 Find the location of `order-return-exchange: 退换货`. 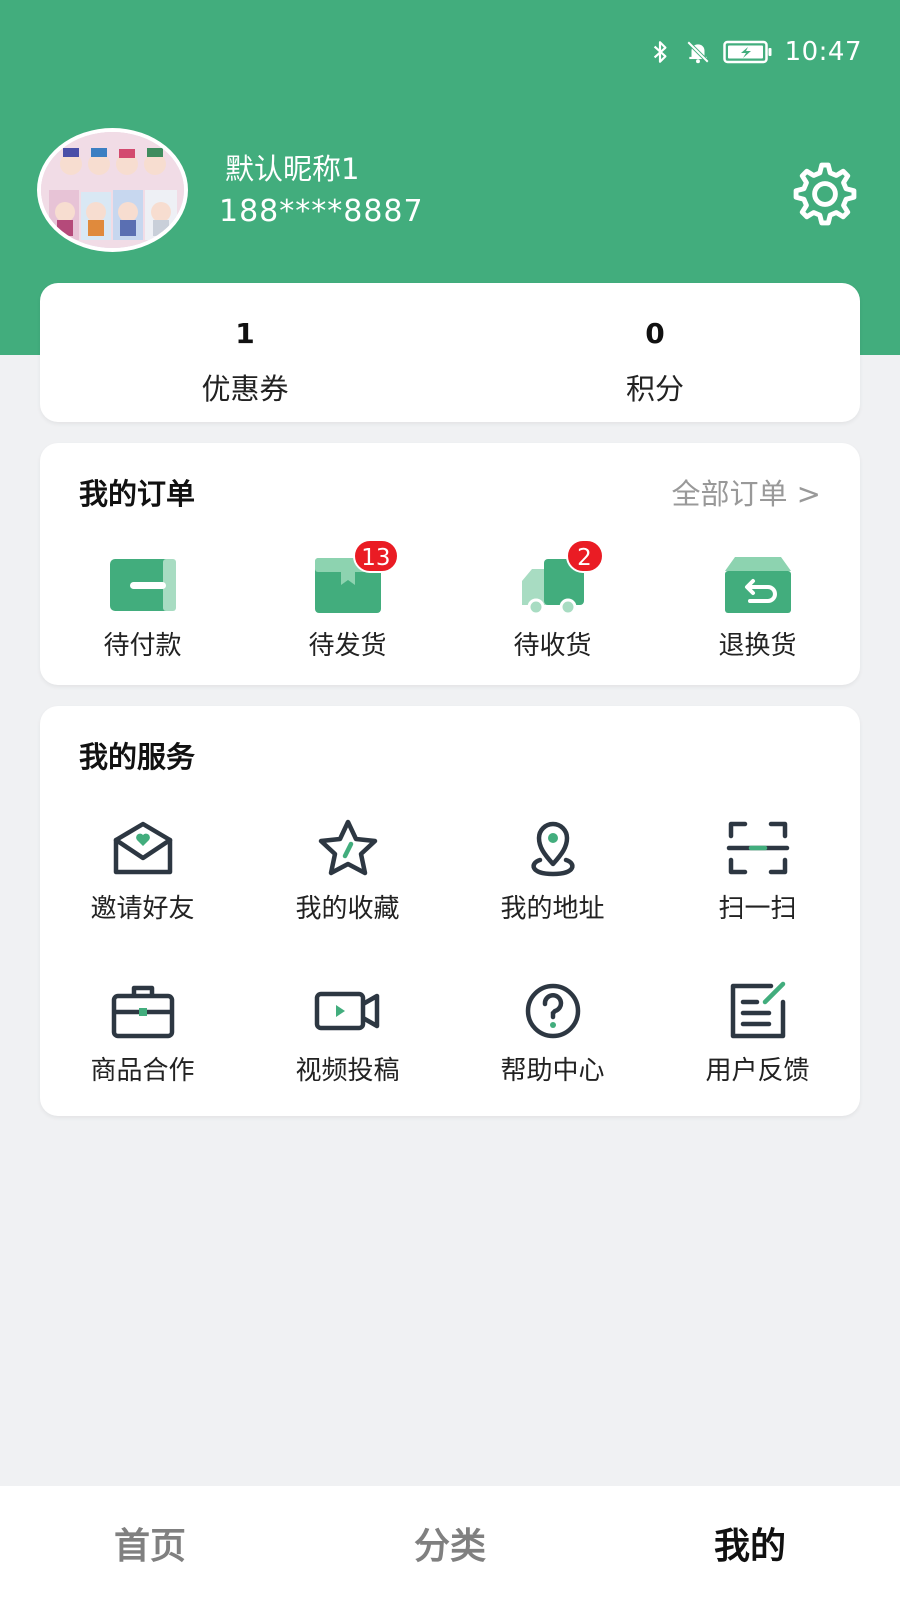

order-return-exchange: 退换货 is located at coordinates (757, 608).